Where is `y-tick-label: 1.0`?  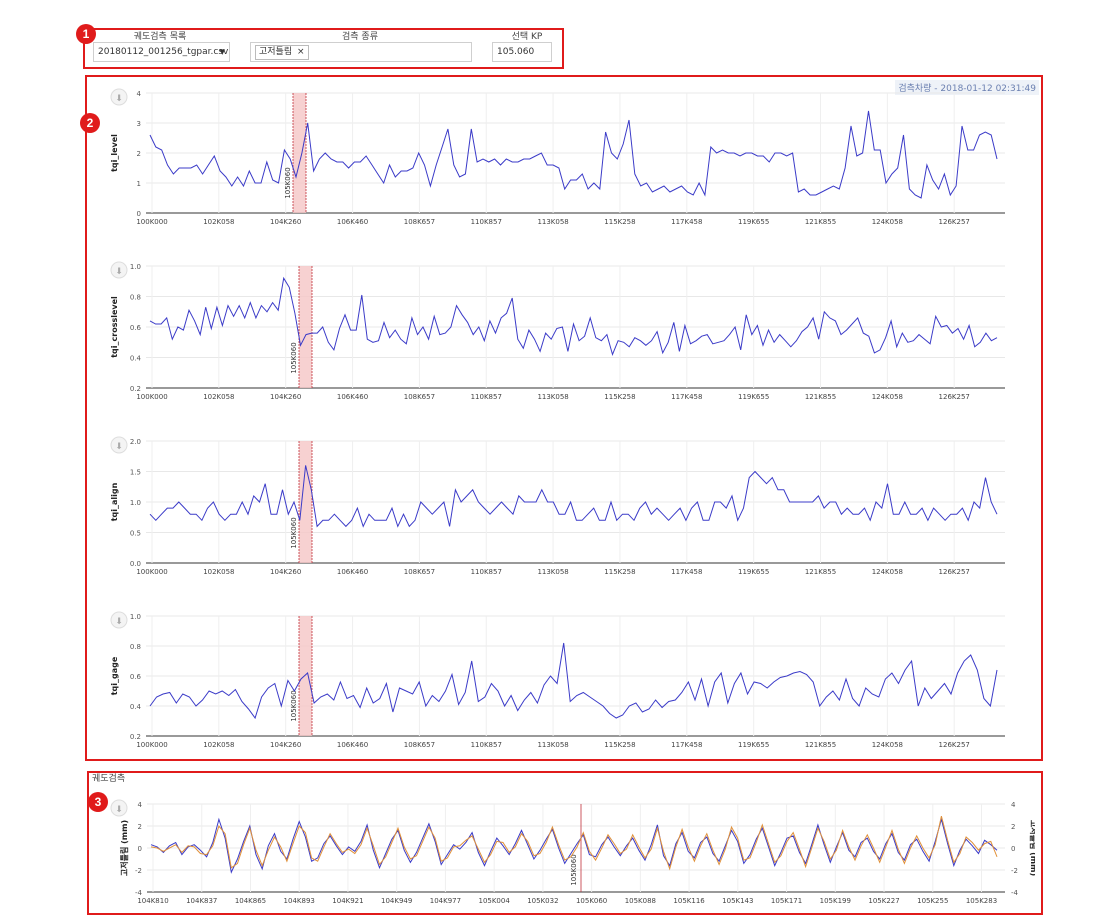
y-tick-label: 1.0 is located at coordinates (135, 267).